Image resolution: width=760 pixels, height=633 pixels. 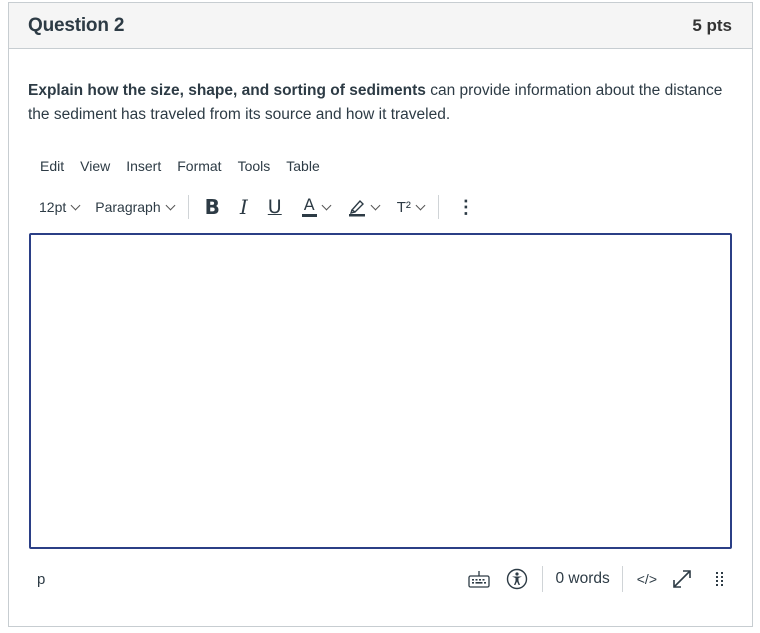 I want to click on menu-tools: Tools, so click(x=254, y=166).